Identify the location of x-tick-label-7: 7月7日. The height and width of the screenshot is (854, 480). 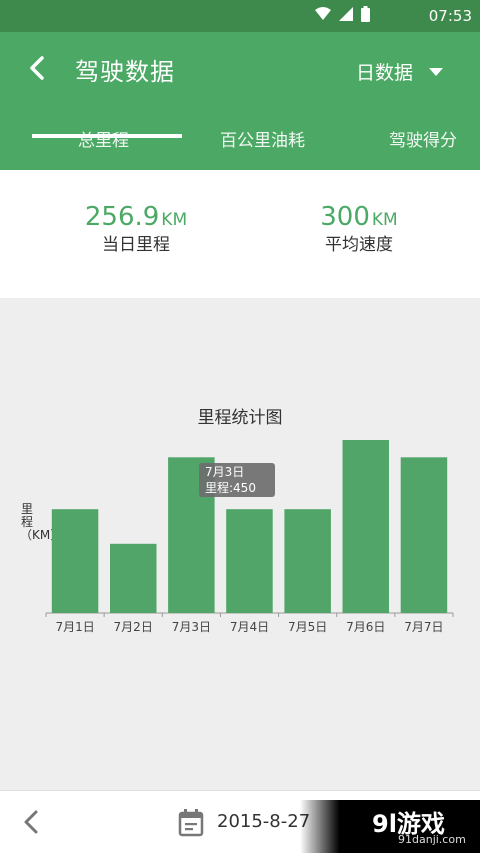
(423, 627).